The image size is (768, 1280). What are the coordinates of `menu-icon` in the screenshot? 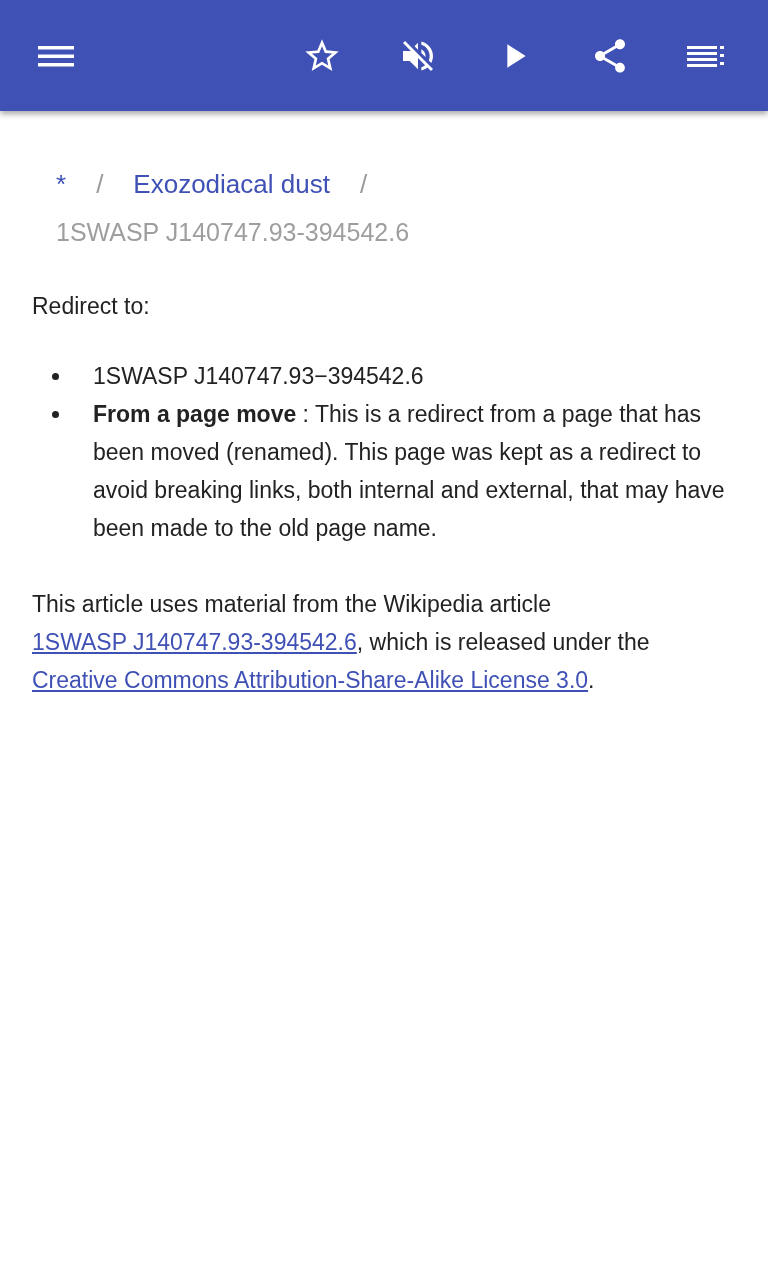 It's located at (56, 55).